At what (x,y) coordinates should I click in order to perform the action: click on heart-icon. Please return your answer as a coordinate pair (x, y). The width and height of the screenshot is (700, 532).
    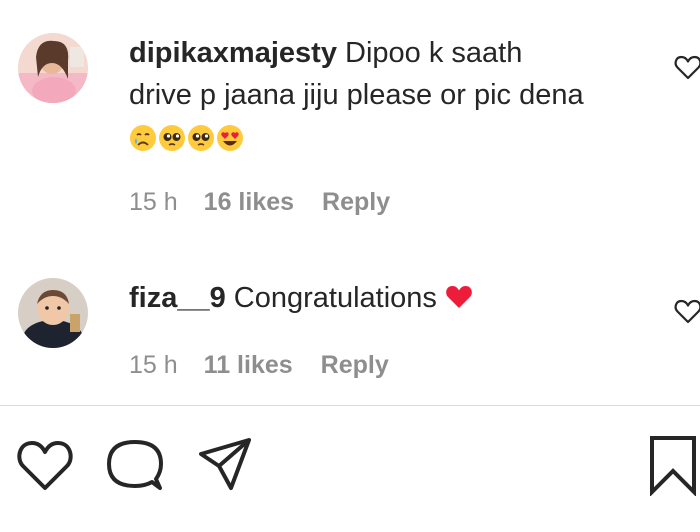
    Looking at the image, I should click on (45, 465).